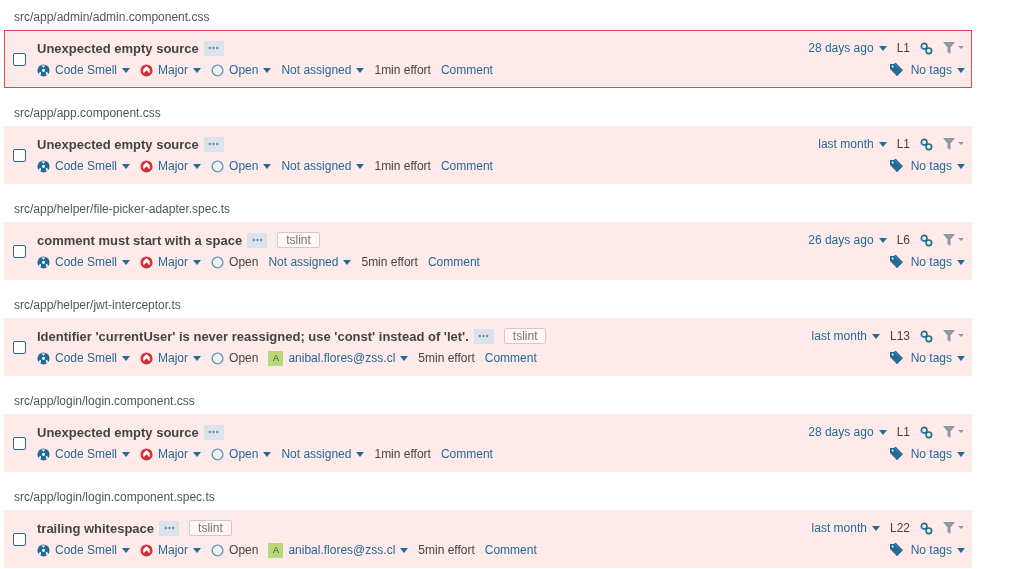 The image size is (1024, 569). I want to click on issue-message: Identifier 'currentUser' is never reassigned; use 'const' instead of 'let'., so click(253, 336).